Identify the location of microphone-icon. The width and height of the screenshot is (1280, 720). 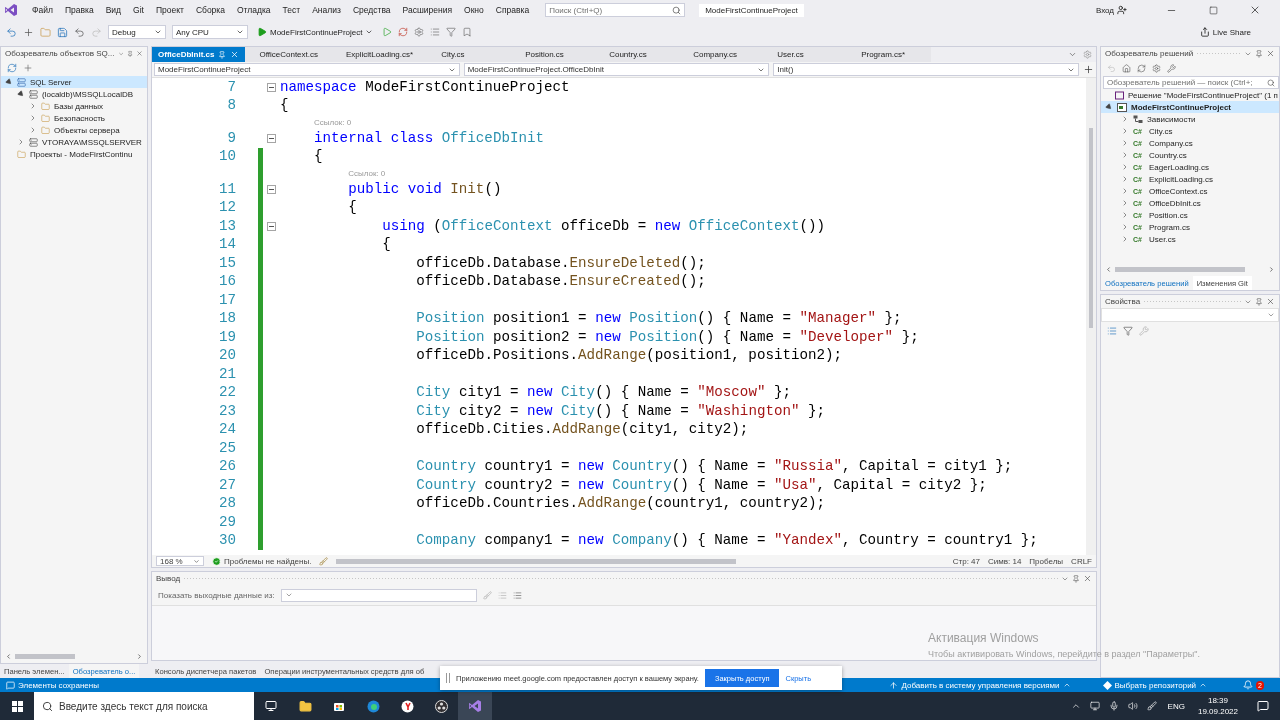
(1113, 706).